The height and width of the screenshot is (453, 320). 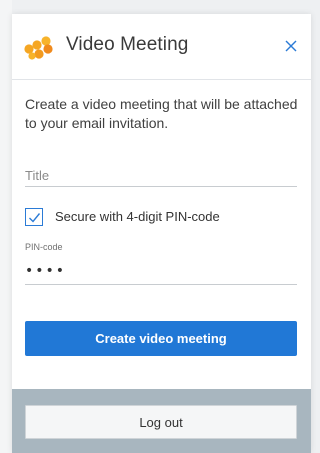 I want to click on pin-code-input, so click(x=161, y=271).